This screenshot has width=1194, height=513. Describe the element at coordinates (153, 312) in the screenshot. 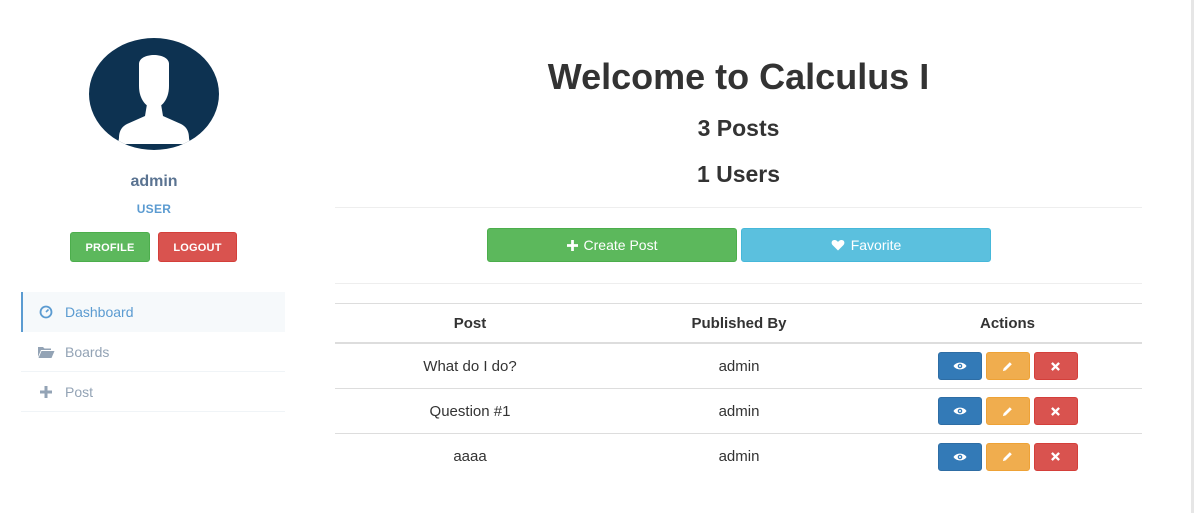

I see `sidebar-item-dashboard: Dashboard` at that location.